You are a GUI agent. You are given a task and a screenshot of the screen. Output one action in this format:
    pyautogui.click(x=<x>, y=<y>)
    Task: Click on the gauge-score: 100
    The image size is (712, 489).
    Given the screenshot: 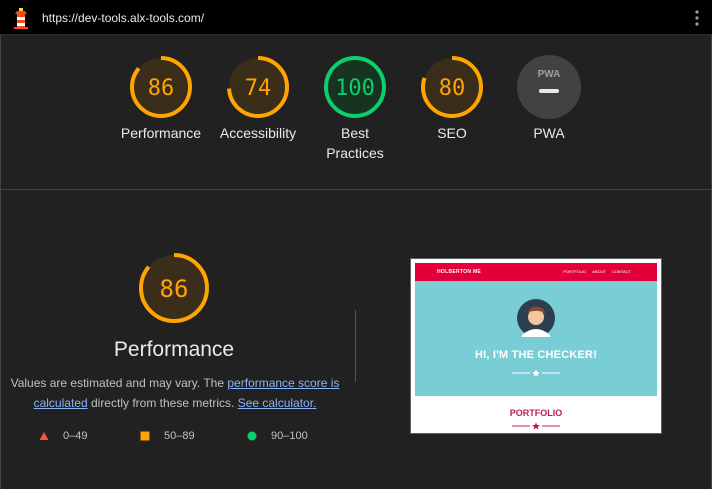 What is the action you would take?
    pyautogui.click(x=355, y=88)
    